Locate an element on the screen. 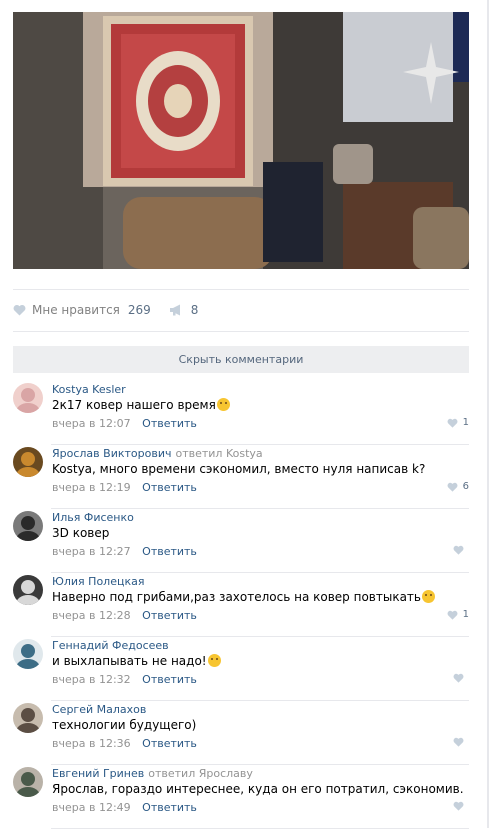  comment-text-body: технологии будущего) is located at coordinates (124, 725).